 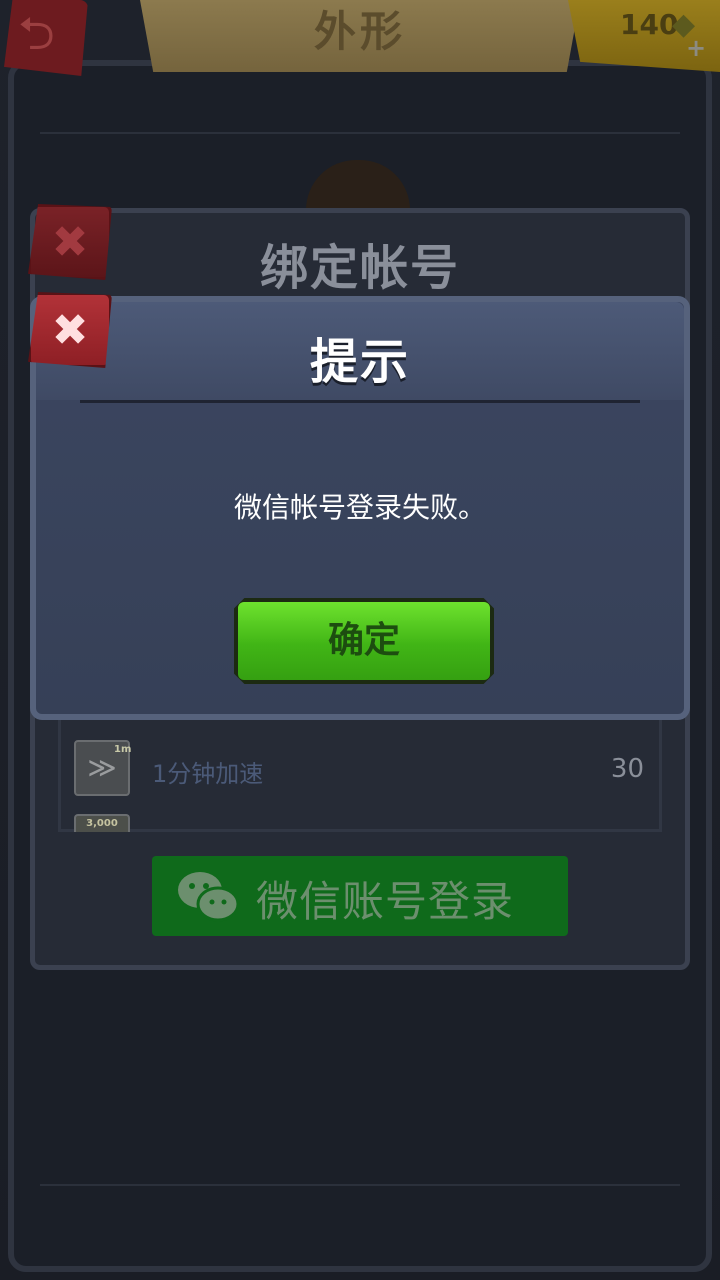 I want to click on back-arrow-icon: ⮌, so click(x=36, y=33).